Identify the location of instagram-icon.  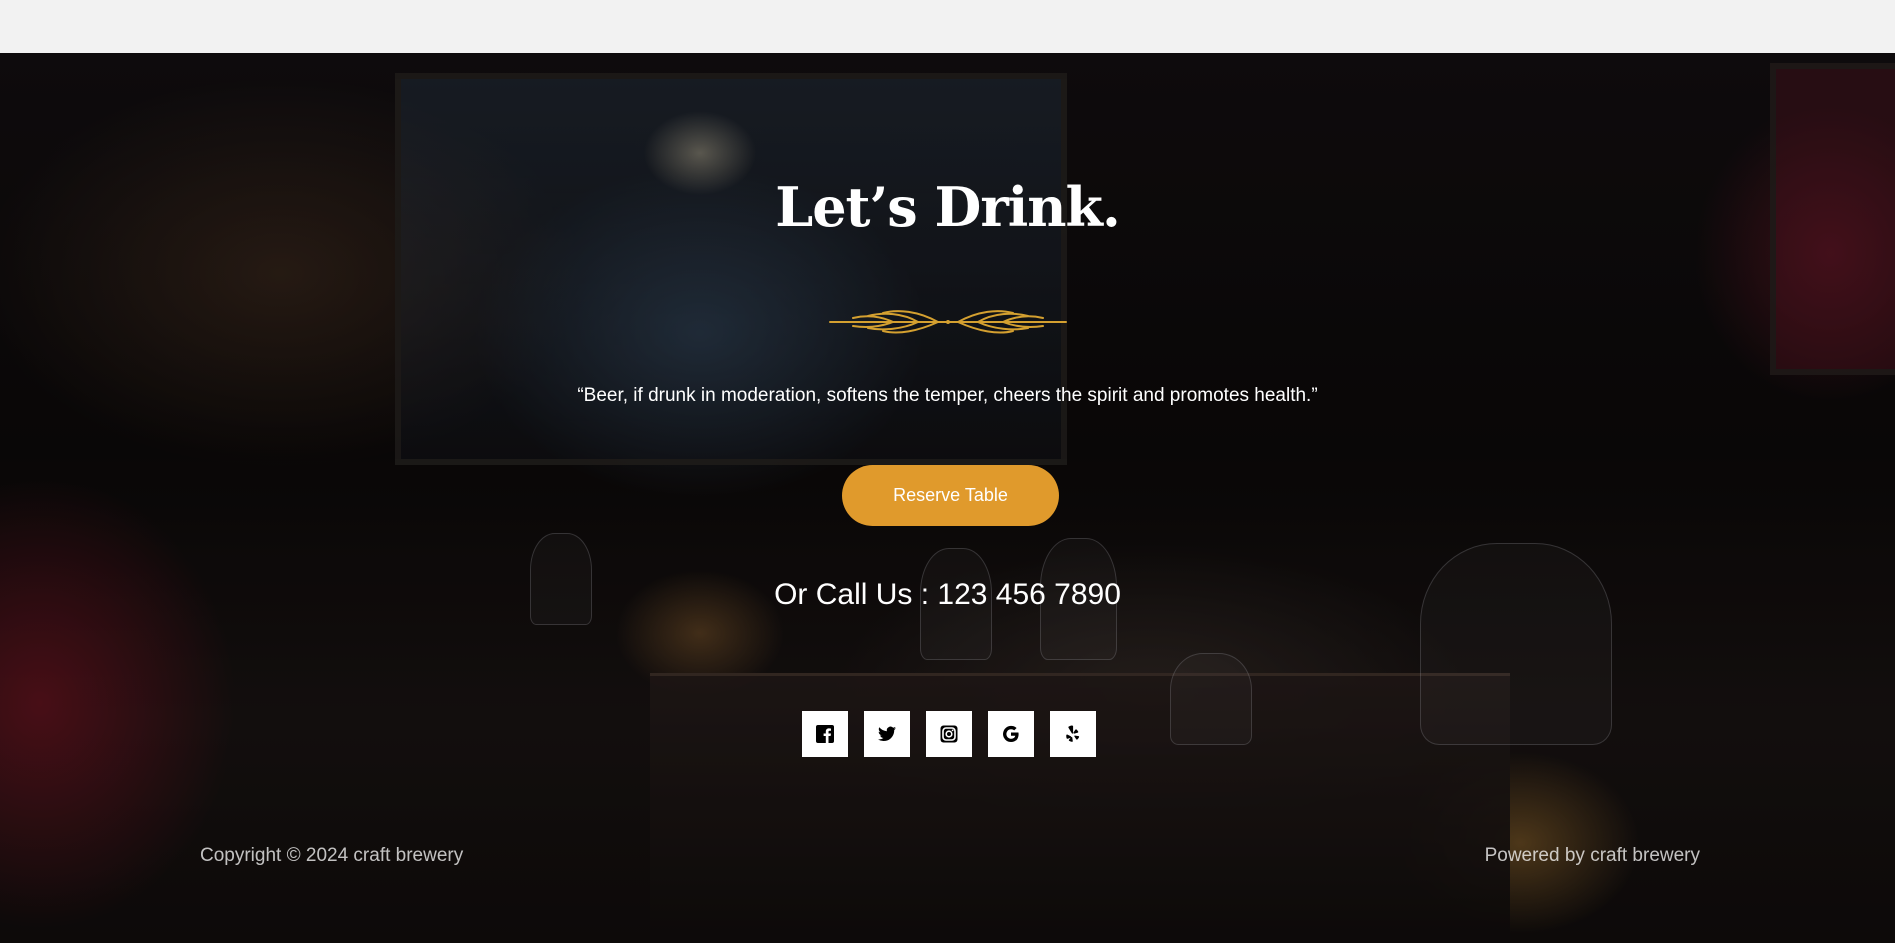
(949, 734).